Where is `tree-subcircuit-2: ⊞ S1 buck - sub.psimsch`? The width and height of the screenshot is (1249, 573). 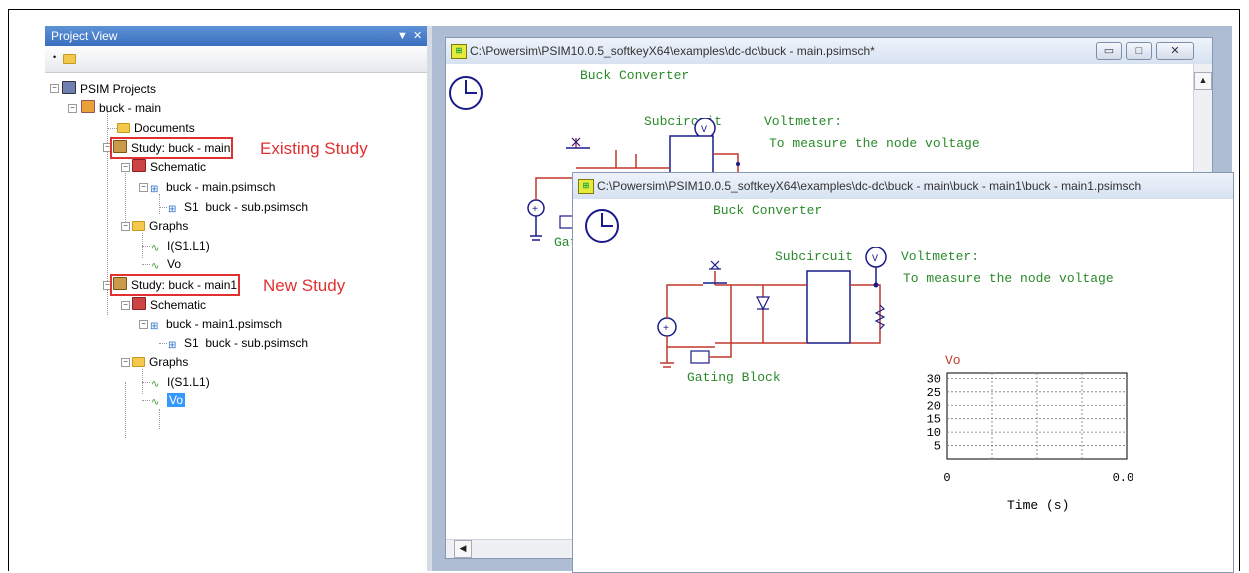 tree-subcircuit-2: ⊞ S1 buck - sub.psimsch is located at coordinates (238, 343).